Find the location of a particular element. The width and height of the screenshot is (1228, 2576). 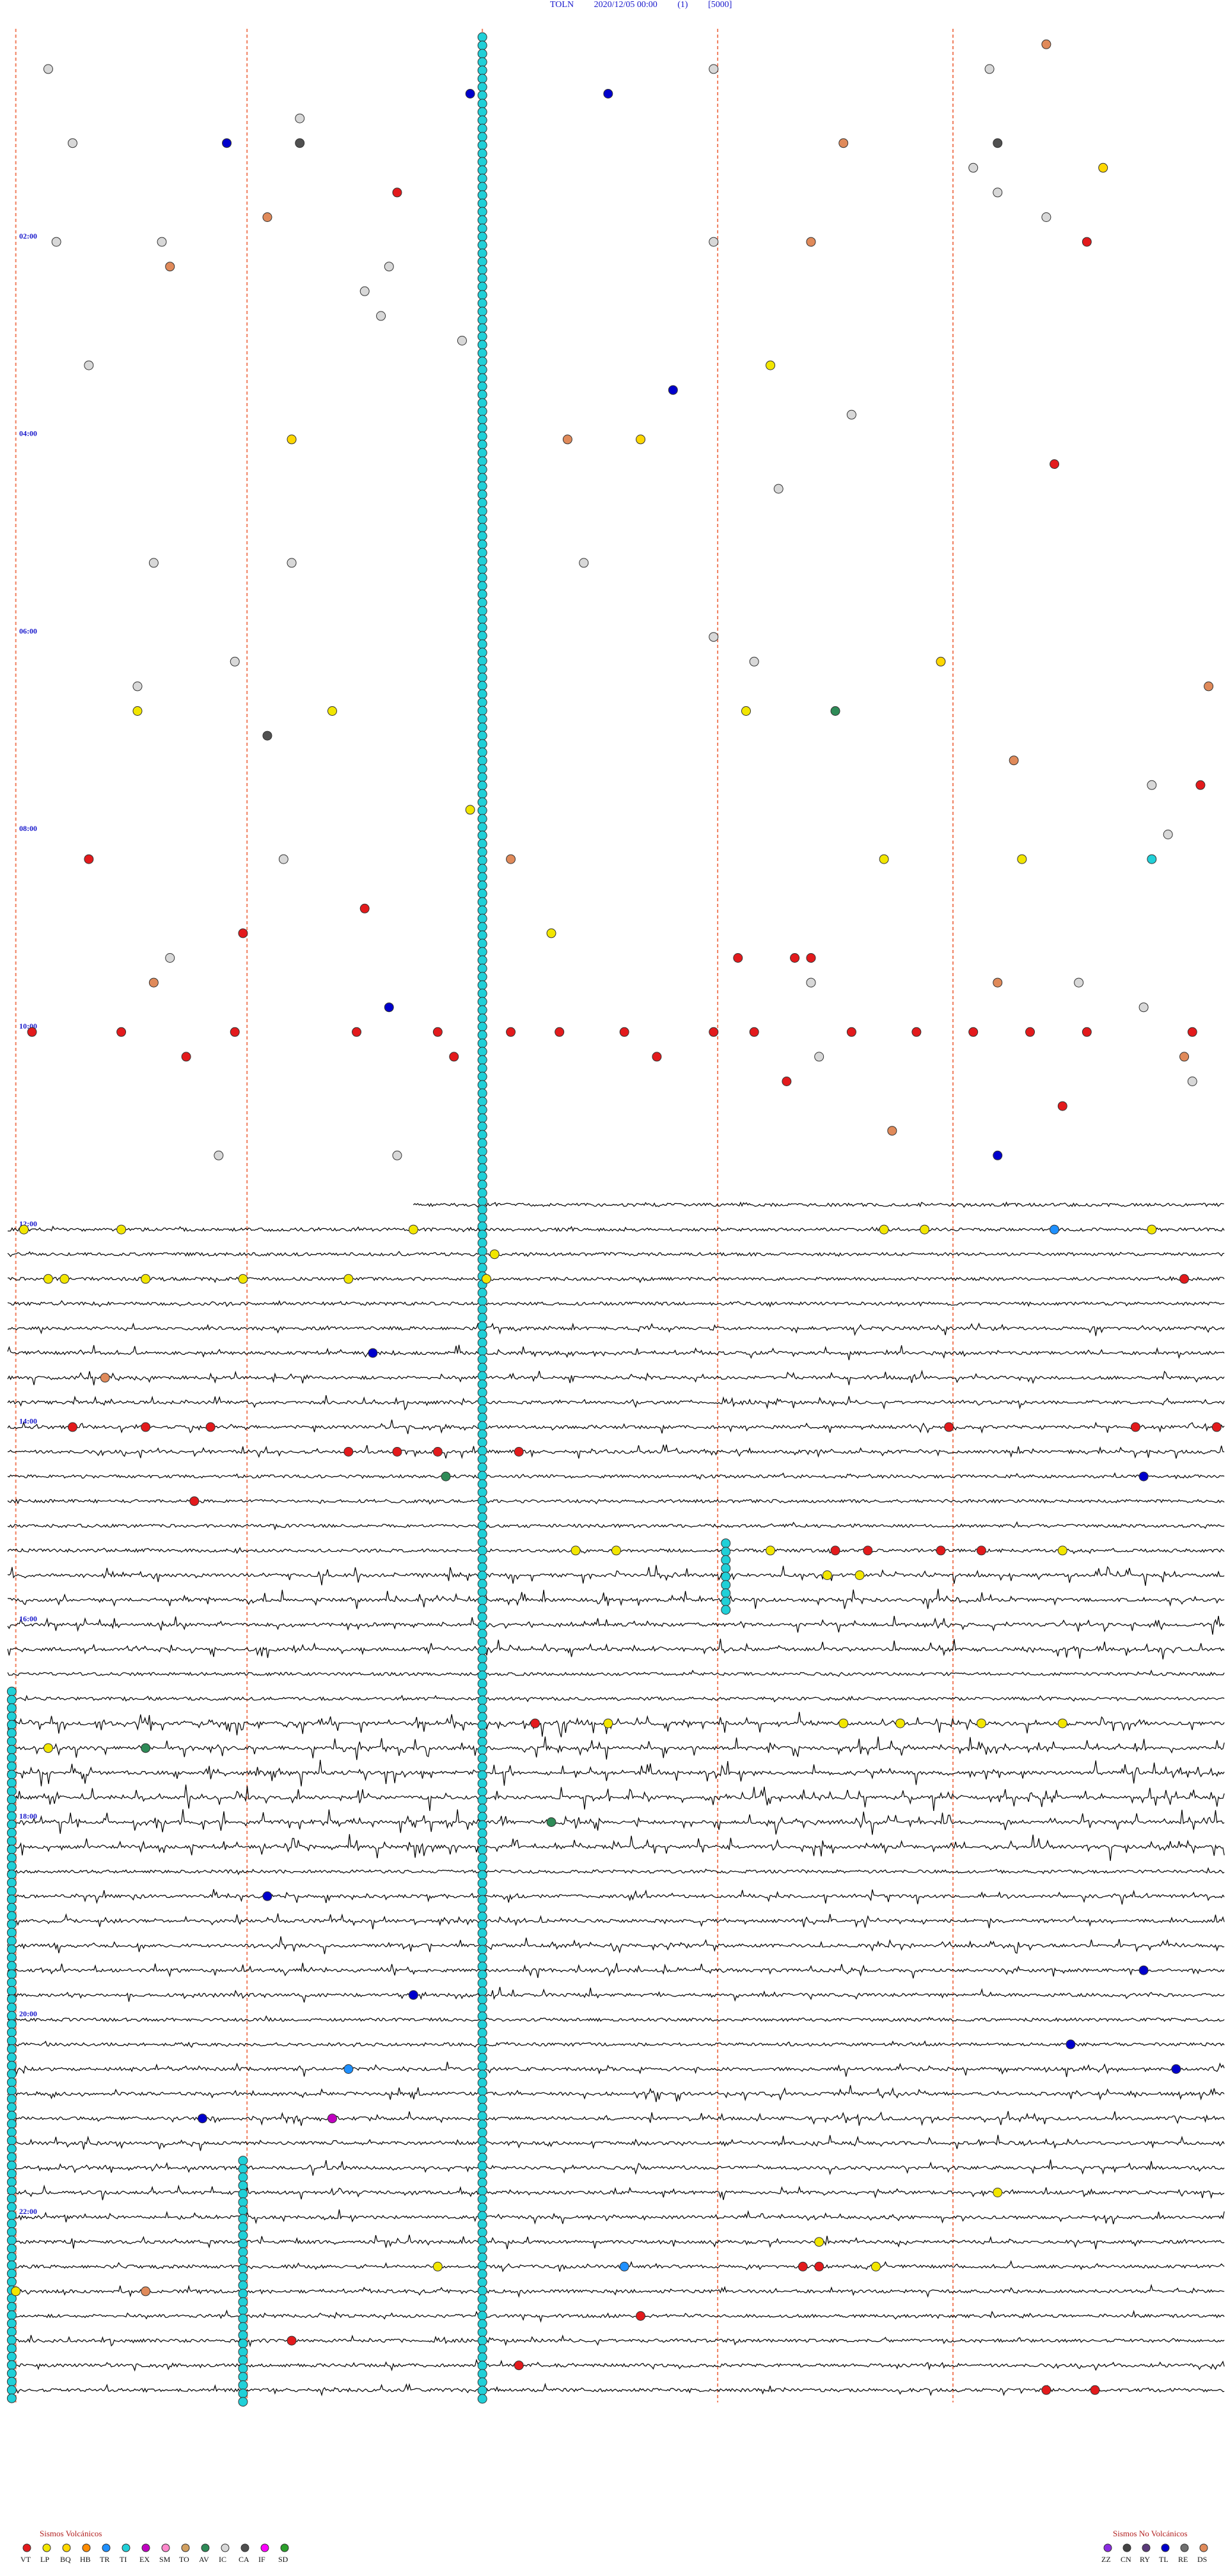

legend-dot-TO is located at coordinates (185, 2547).